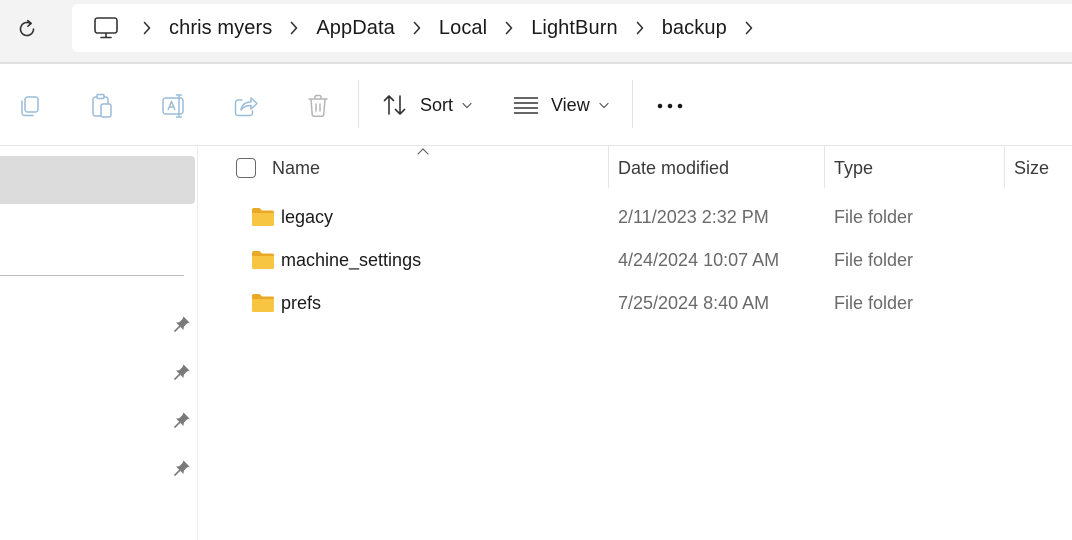  I want to click on breadcrumb-label: Local, so click(463, 27).